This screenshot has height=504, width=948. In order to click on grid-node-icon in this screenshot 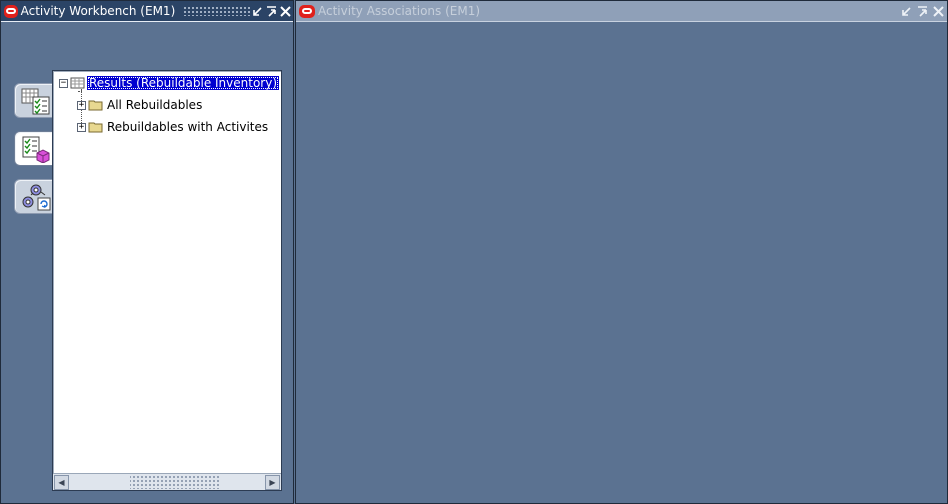, I will do `click(77, 83)`.